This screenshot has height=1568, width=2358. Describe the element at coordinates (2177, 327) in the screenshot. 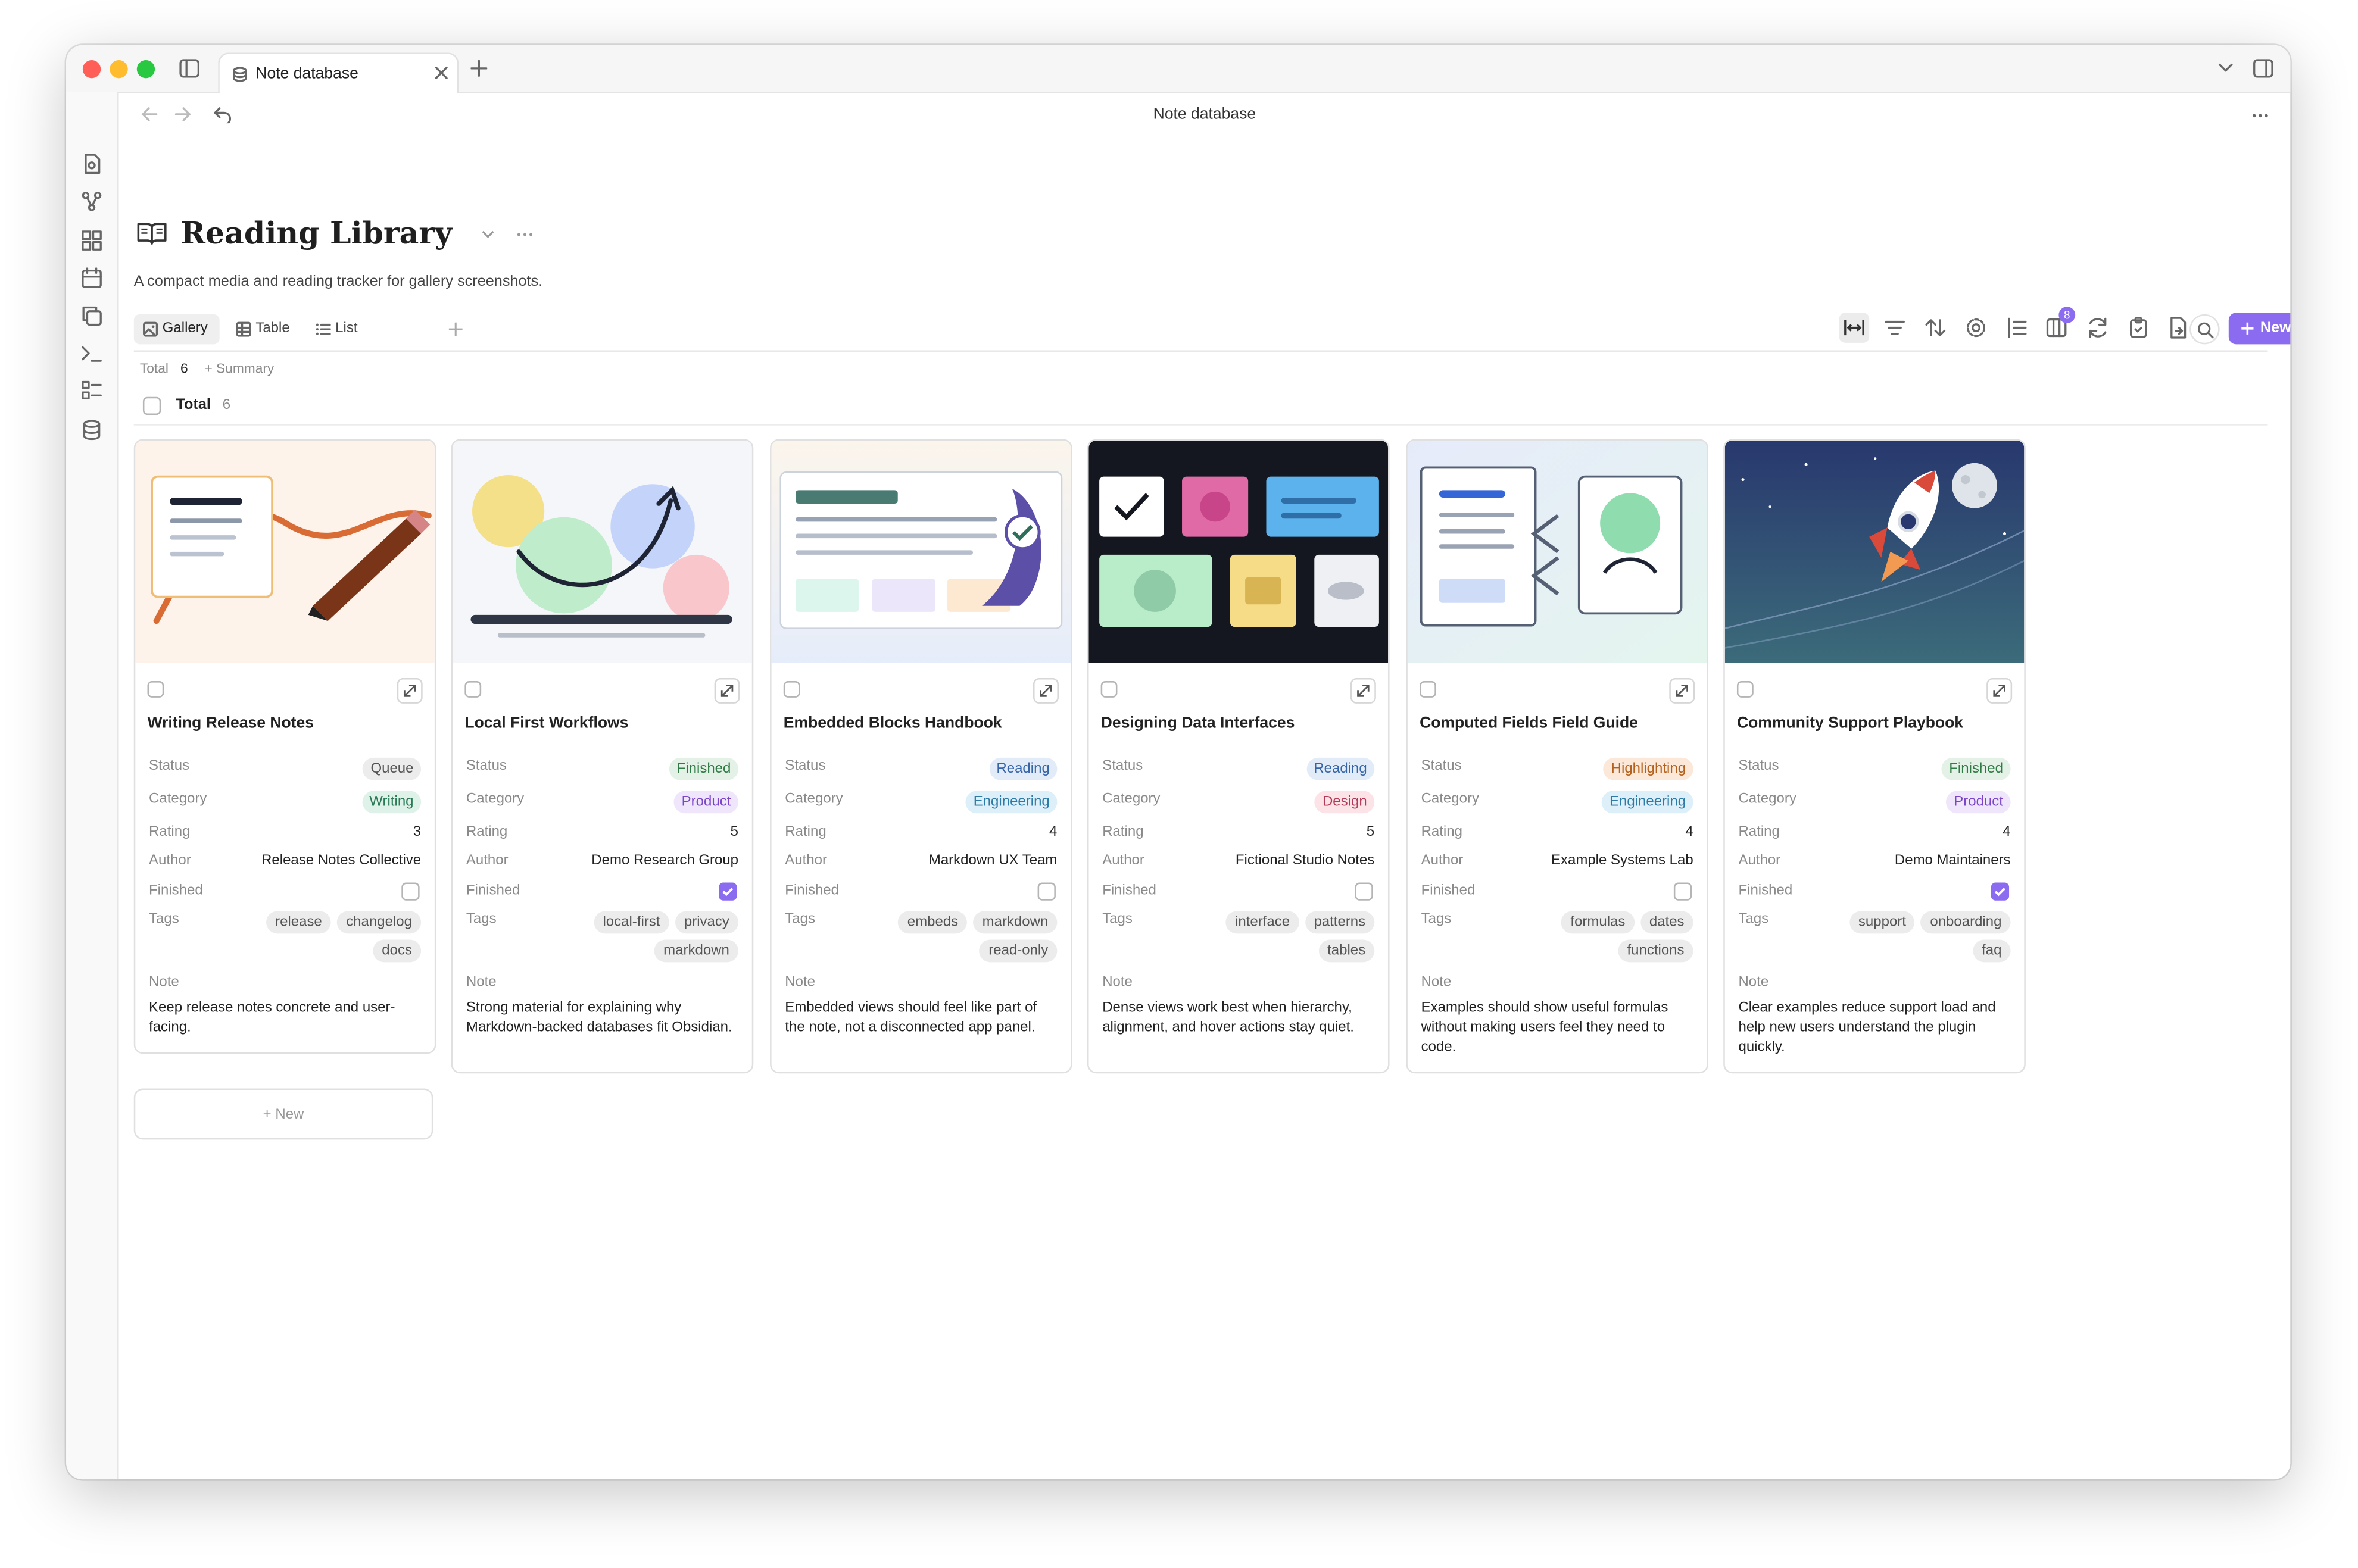

I see `export-icon` at that location.